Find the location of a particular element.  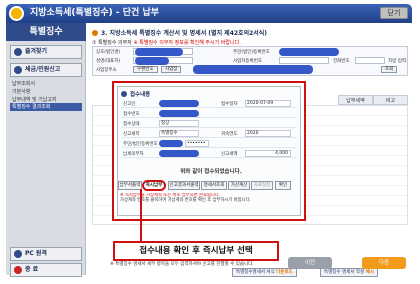

sidebar-button-label: 종 료 is located at coordinates (32, 269).